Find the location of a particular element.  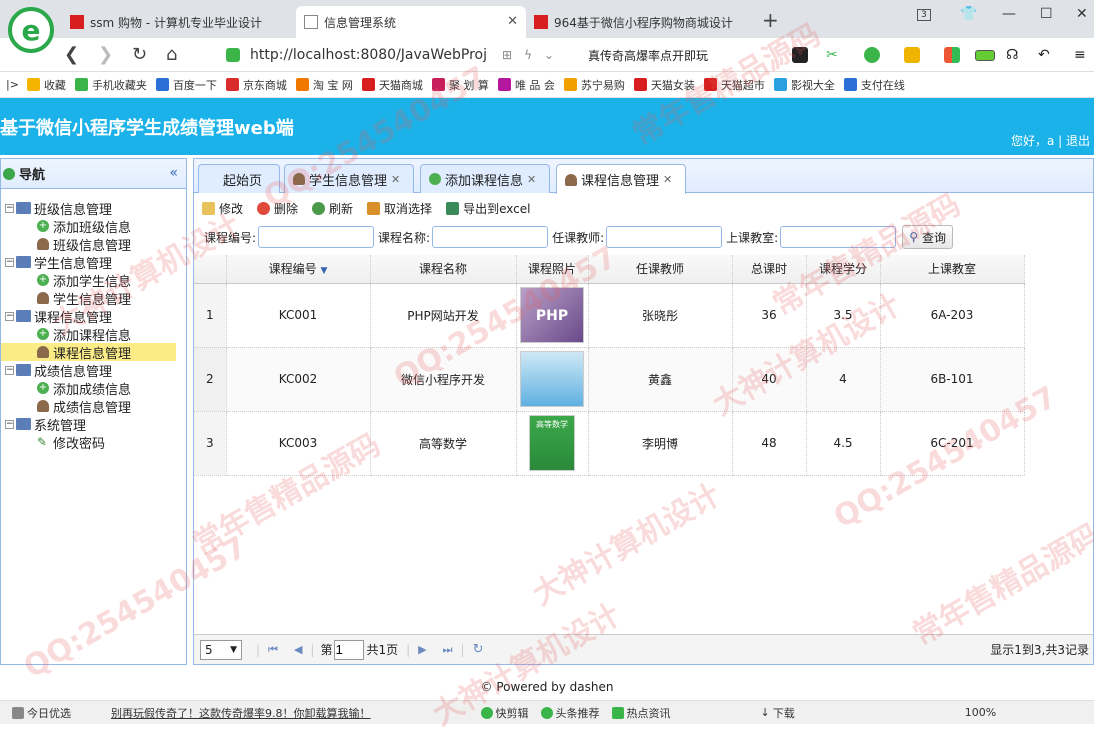

menu-icon: ≡ is located at coordinates (1082, 55).